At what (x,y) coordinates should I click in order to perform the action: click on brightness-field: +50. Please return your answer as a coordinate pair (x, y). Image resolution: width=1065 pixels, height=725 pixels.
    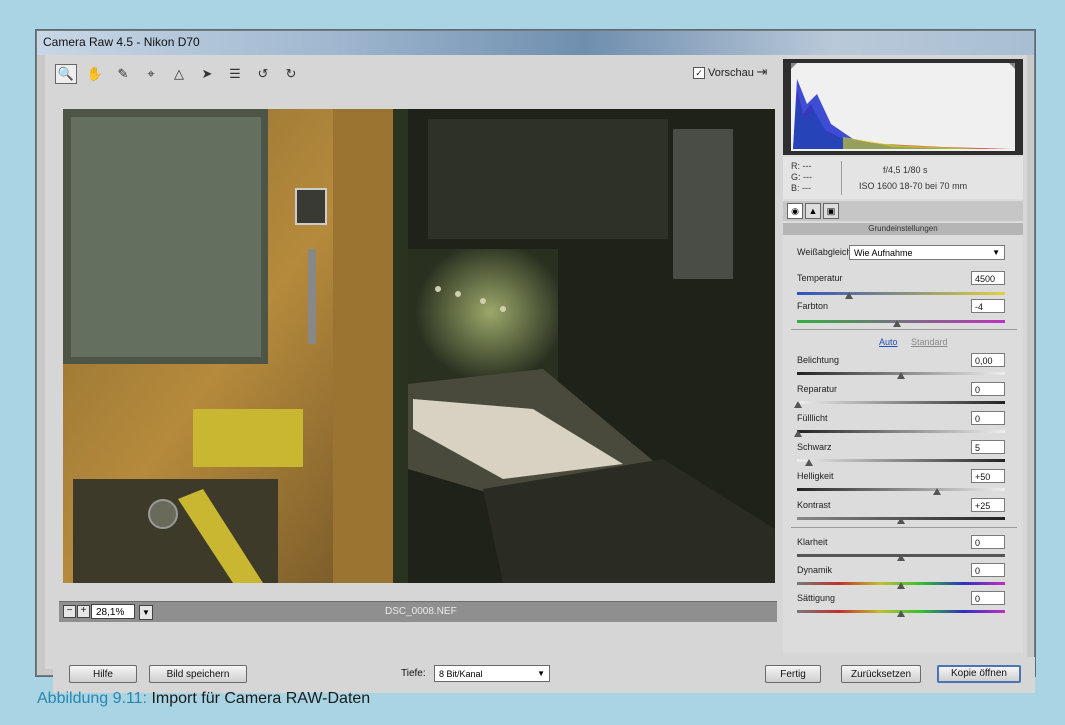
    Looking at the image, I should click on (988, 476).